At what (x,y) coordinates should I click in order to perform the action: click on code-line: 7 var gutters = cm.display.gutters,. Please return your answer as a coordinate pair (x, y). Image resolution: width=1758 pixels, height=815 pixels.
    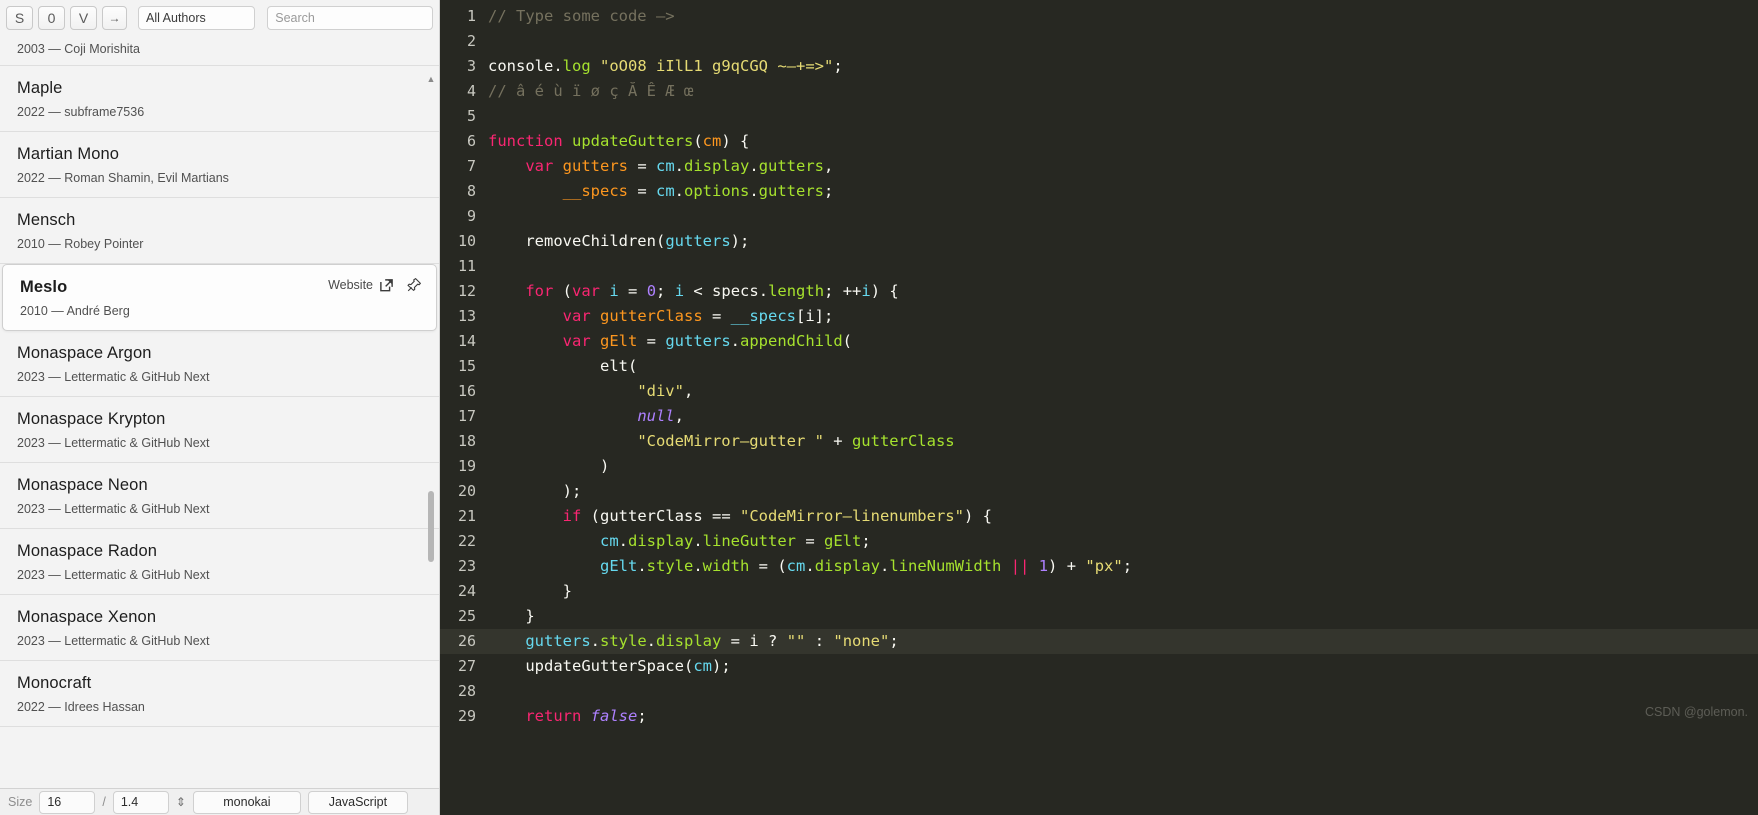
    Looking at the image, I should click on (1099, 166).